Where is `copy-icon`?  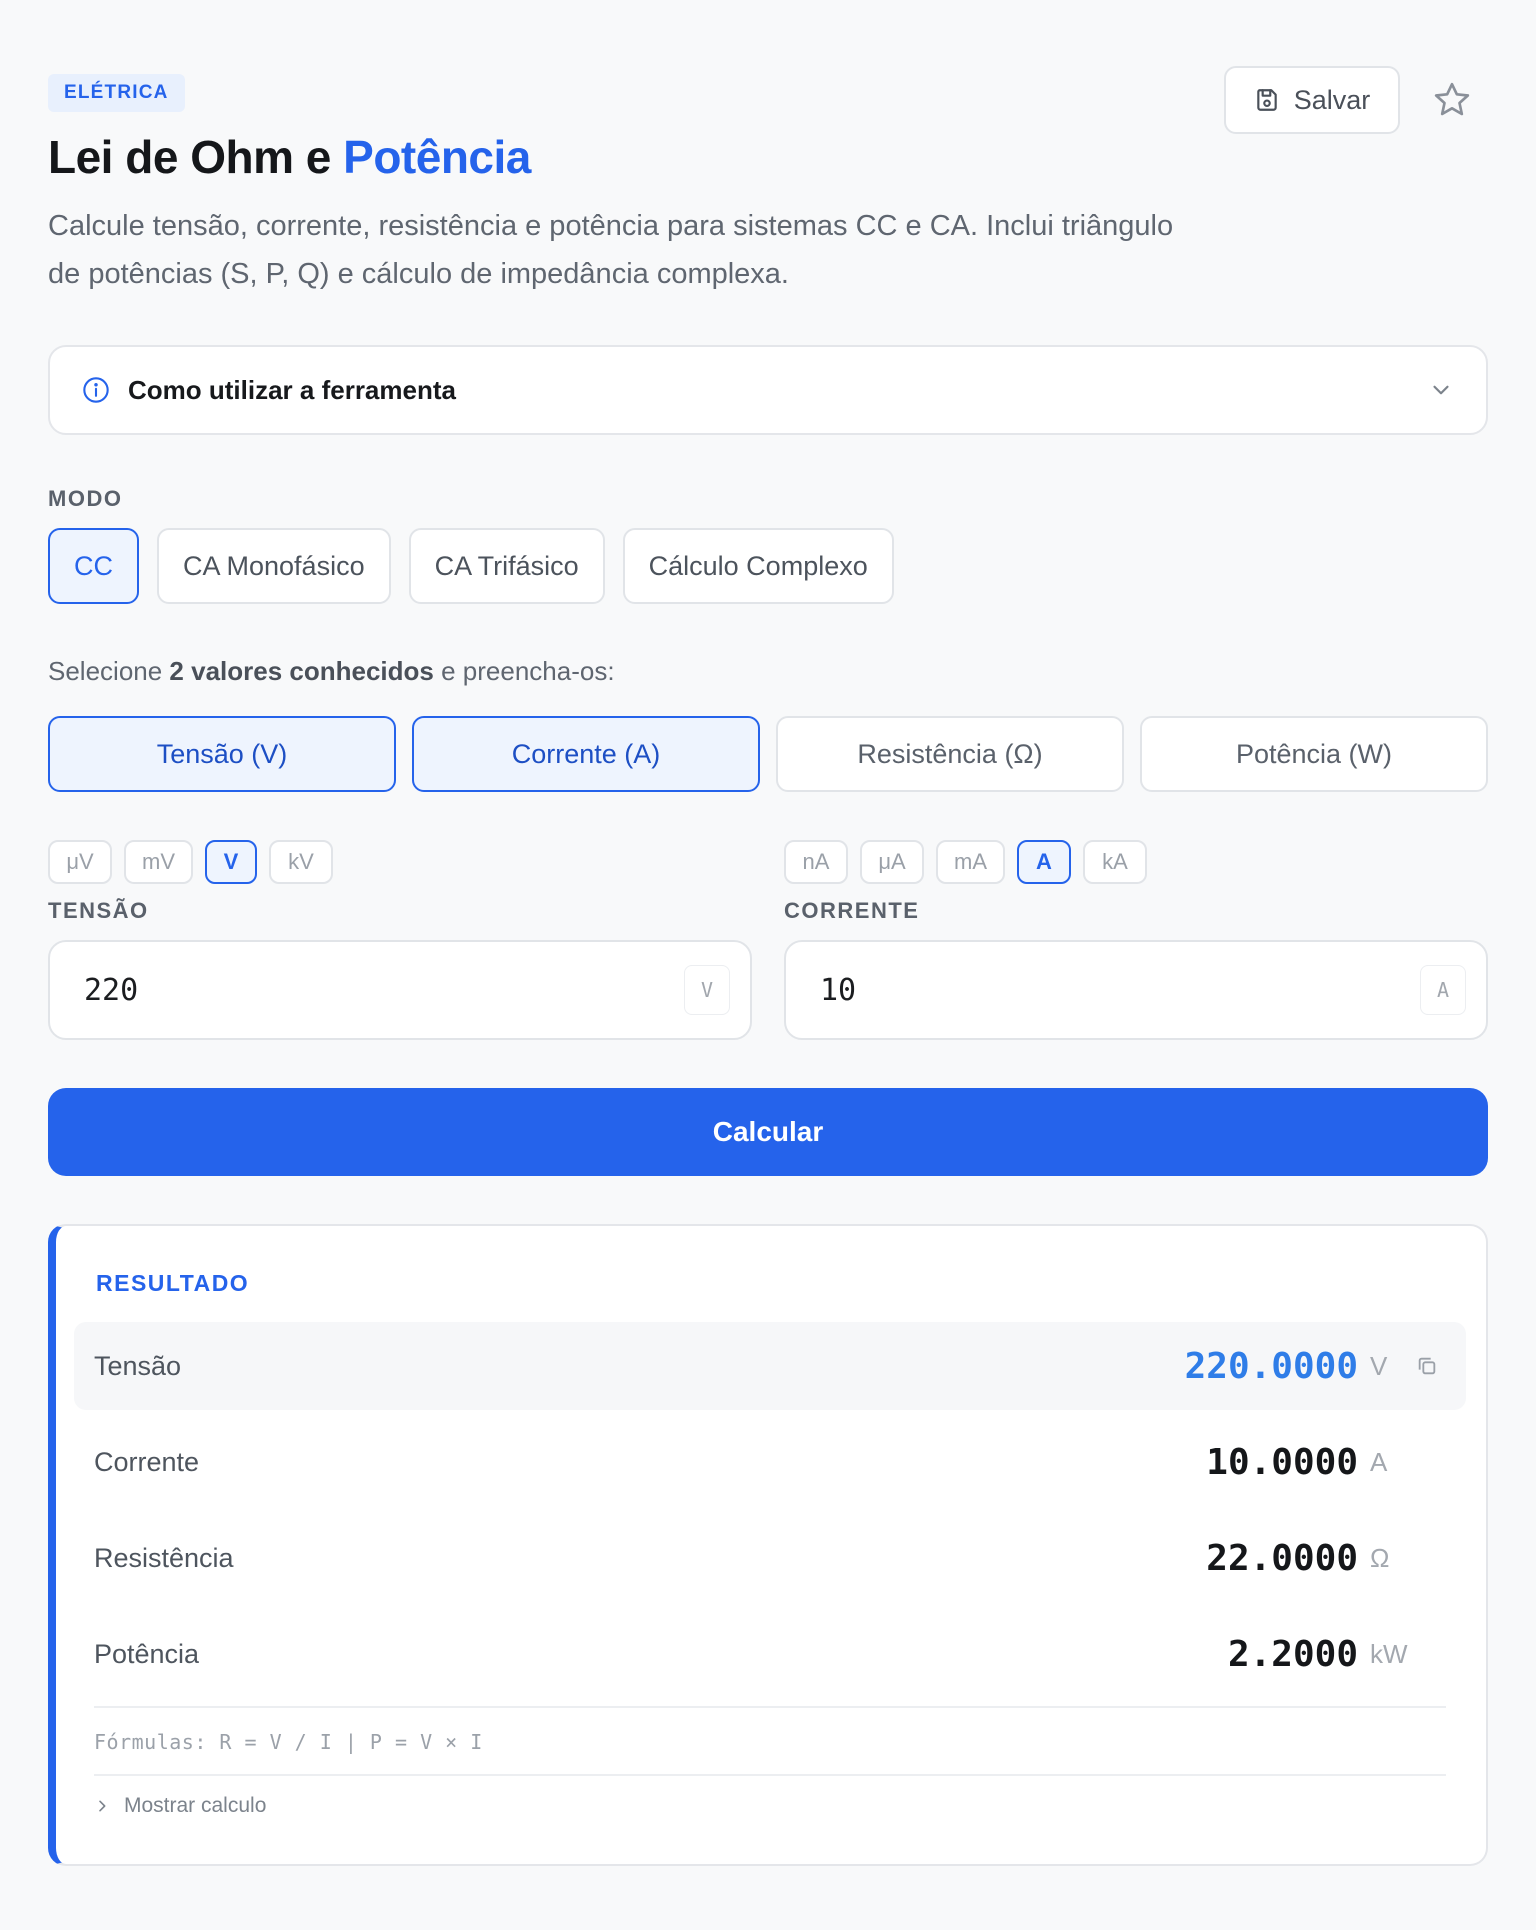 copy-icon is located at coordinates (1428, 1366).